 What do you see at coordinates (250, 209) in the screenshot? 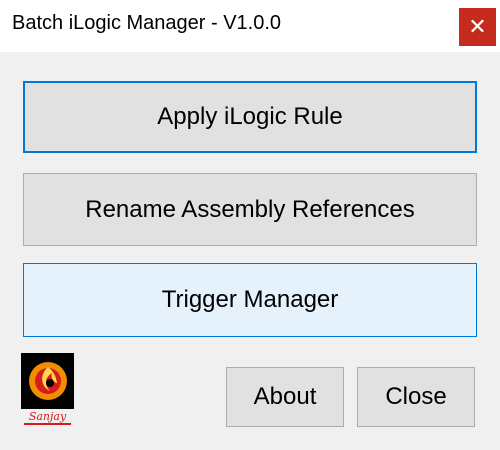
I see `rename-assembly-references-button: Rename Assembly References` at bounding box center [250, 209].